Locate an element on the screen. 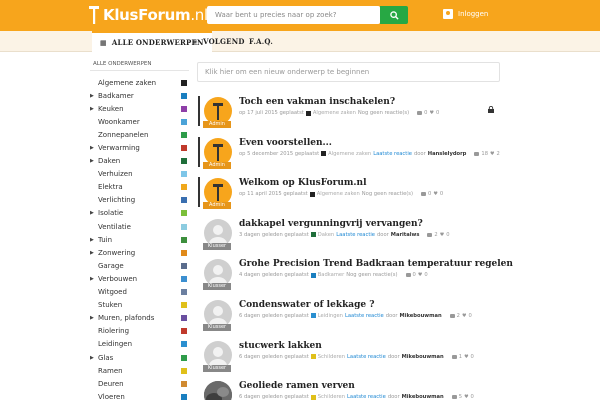 The height and width of the screenshot is (400, 600). topic-category: Daken is located at coordinates (326, 235).